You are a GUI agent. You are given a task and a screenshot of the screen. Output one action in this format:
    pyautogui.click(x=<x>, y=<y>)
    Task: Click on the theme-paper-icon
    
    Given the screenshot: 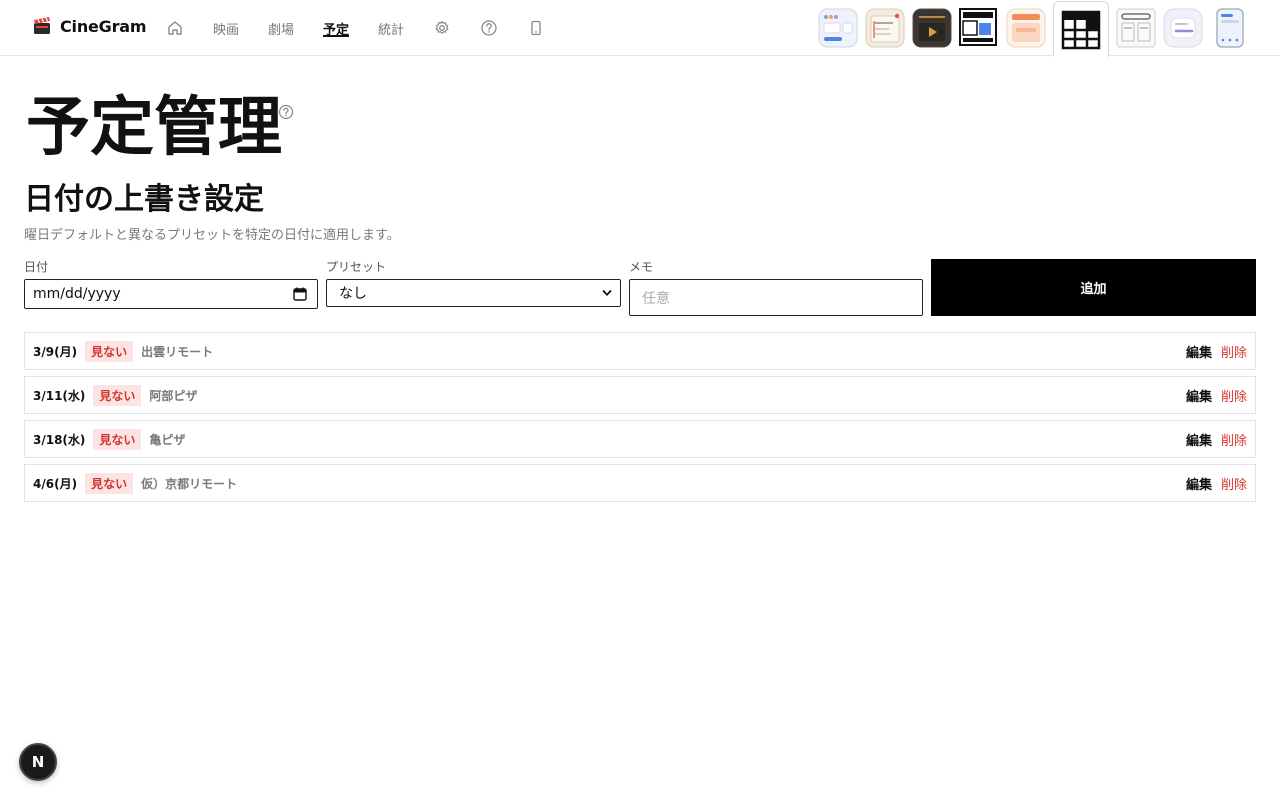 What is the action you would take?
    pyautogui.click(x=885, y=28)
    